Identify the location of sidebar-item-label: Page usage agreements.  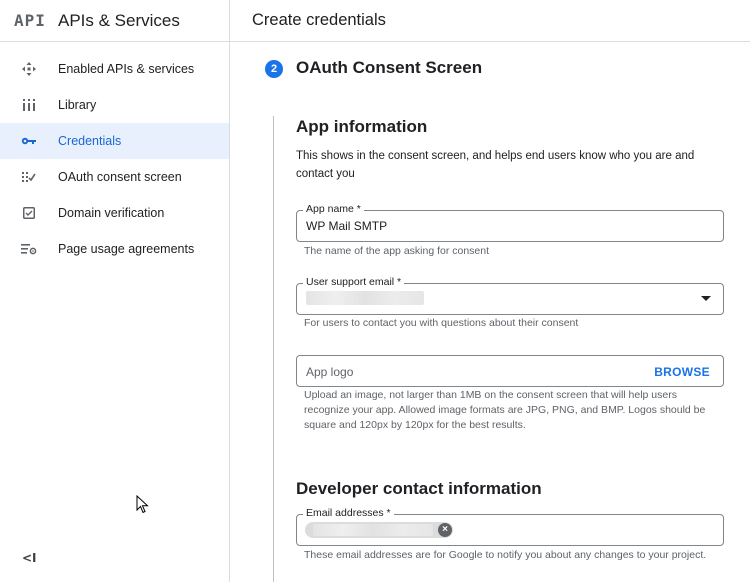
(126, 249).